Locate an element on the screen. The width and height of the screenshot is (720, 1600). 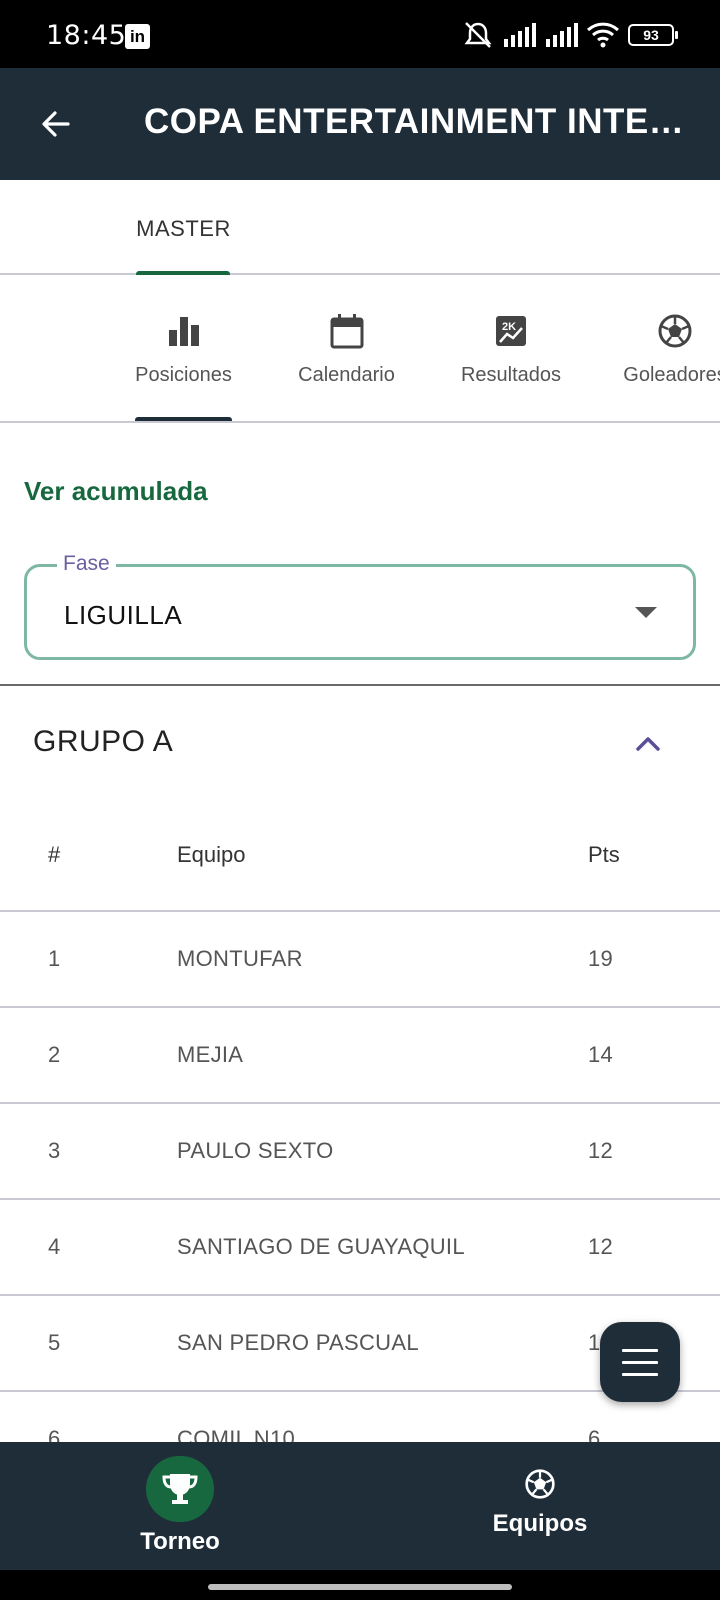
menu-icon is located at coordinates (640, 1367).